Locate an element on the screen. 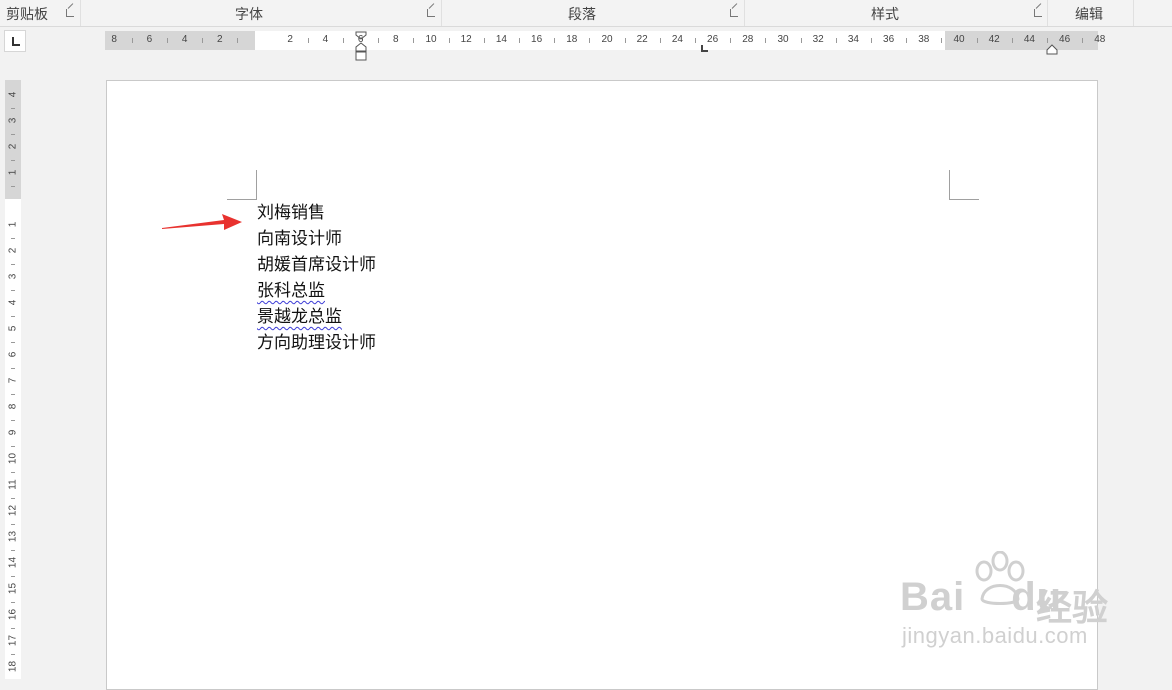 The height and width of the screenshot is (690, 1172). document-line: 景越龙总监 is located at coordinates (316, 318).